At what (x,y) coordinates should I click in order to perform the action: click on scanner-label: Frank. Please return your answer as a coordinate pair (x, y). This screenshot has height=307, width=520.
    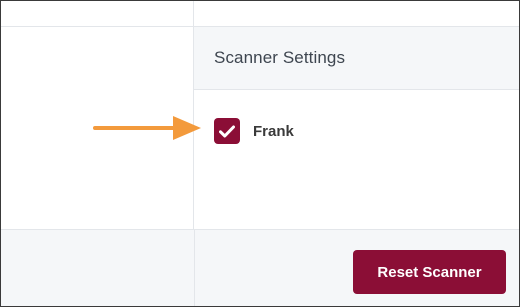
    Looking at the image, I should click on (273, 131).